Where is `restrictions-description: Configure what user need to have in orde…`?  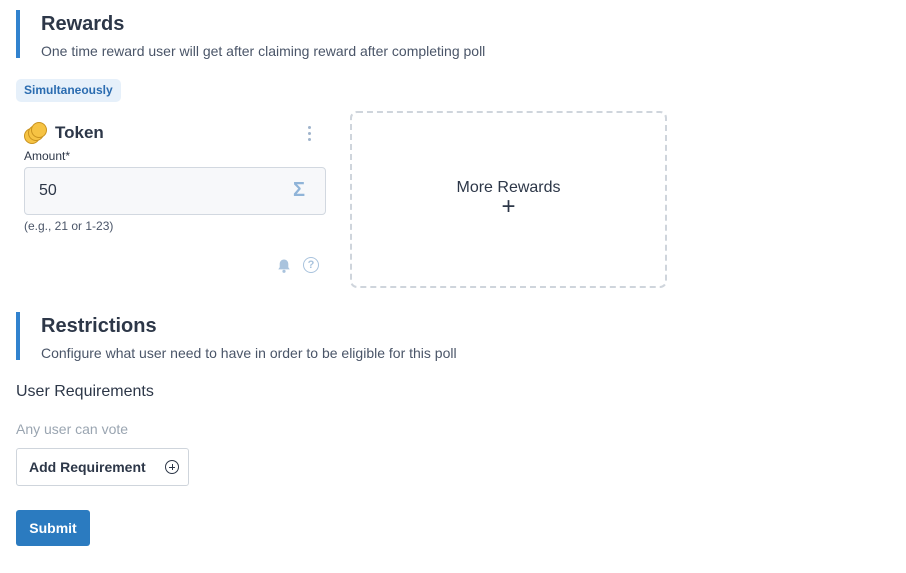 restrictions-description: Configure what user need to have in orde… is located at coordinates (249, 353).